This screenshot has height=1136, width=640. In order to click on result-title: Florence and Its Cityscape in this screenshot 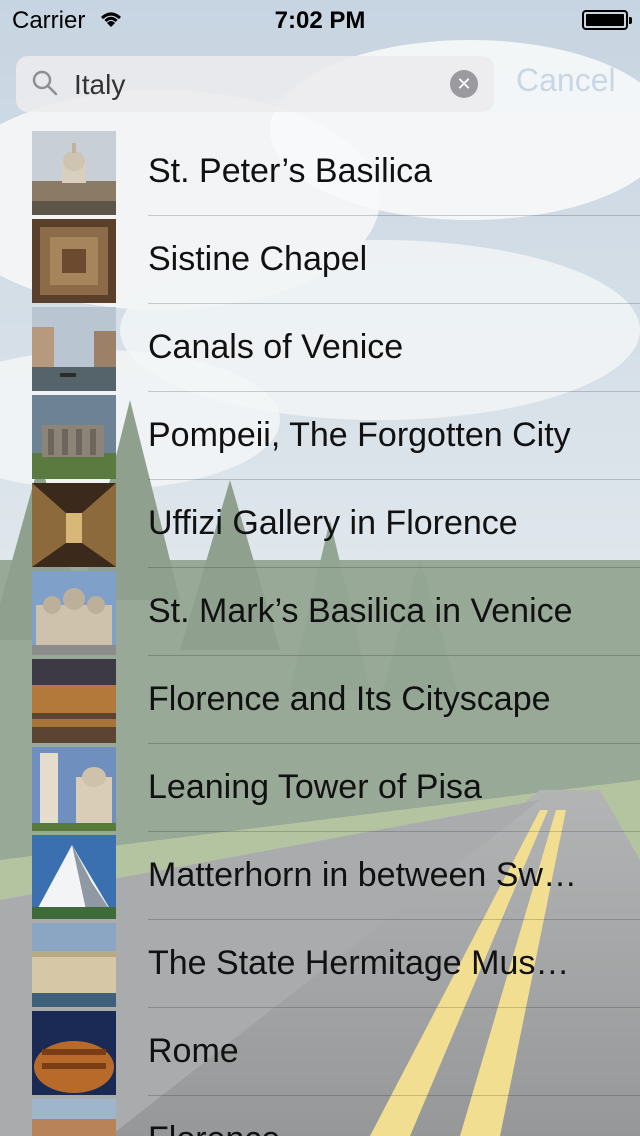, I will do `click(349, 699)`.